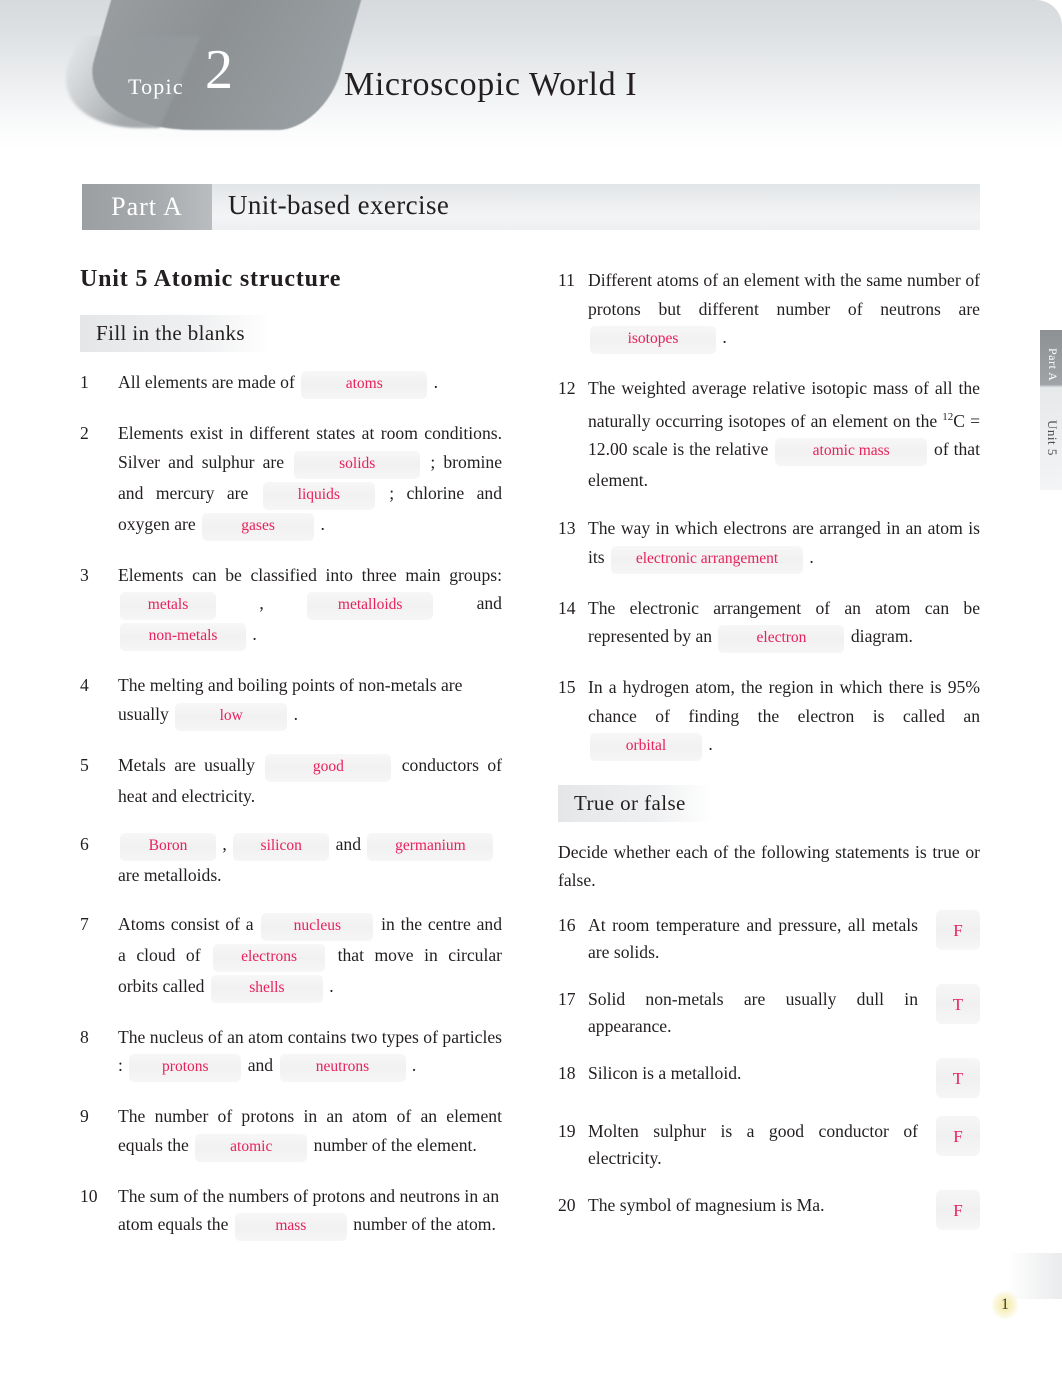  Describe the element at coordinates (653, 340) in the screenshot. I see `blank-answer: isotopes` at that location.